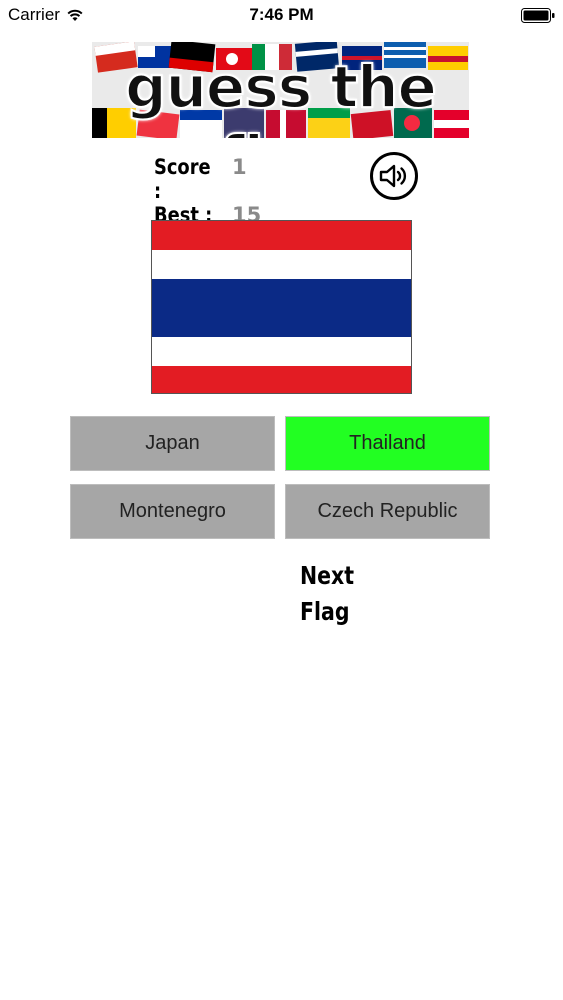 This screenshot has height=1000, width=563. I want to click on score-value: 1, so click(239, 167).